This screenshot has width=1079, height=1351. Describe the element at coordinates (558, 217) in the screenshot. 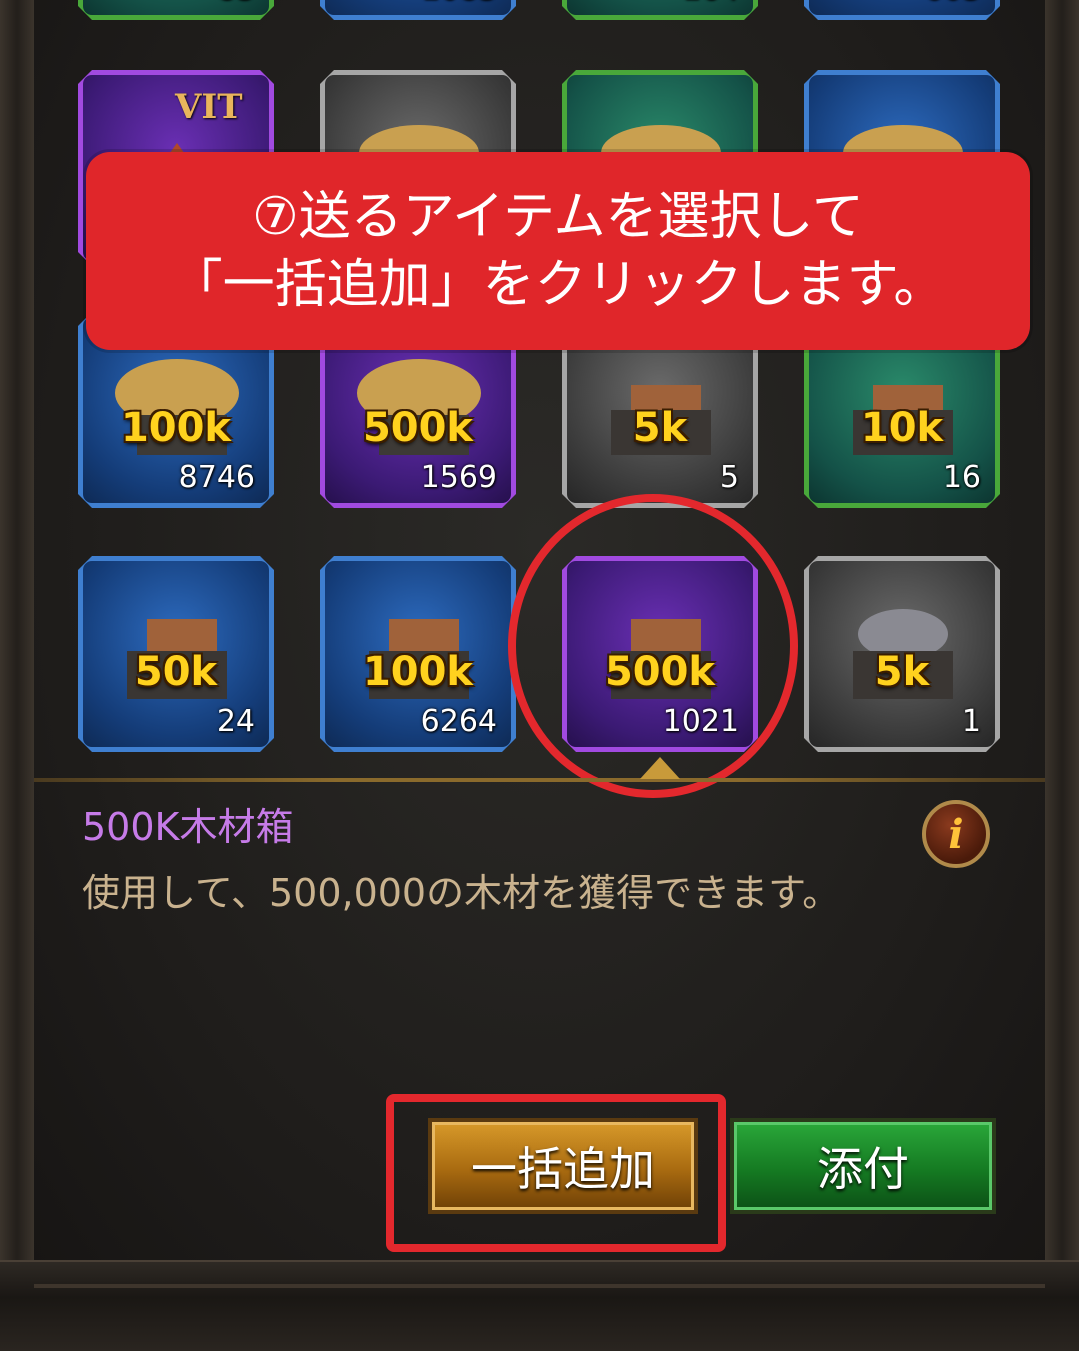

I see `callout-line-1: ⑦送るアイテムを選択して` at that location.